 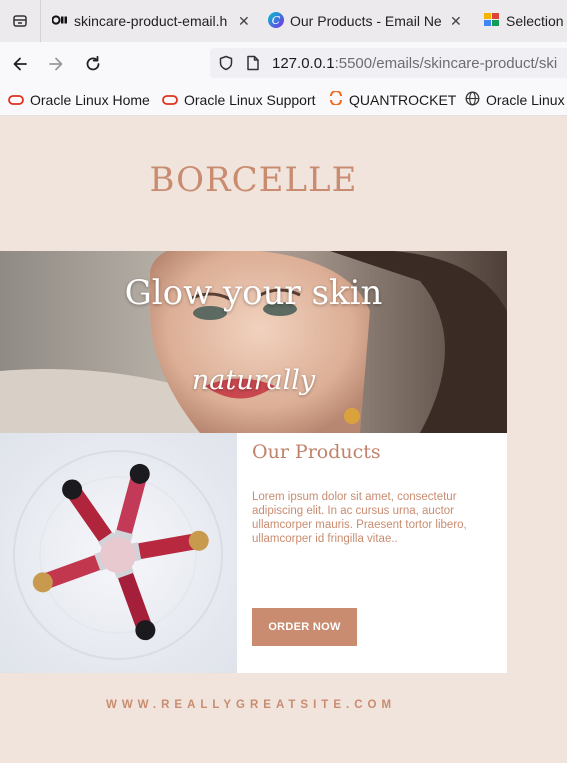 What do you see at coordinates (472, 100) in the screenshot?
I see `globe-icon` at bounding box center [472, 100].